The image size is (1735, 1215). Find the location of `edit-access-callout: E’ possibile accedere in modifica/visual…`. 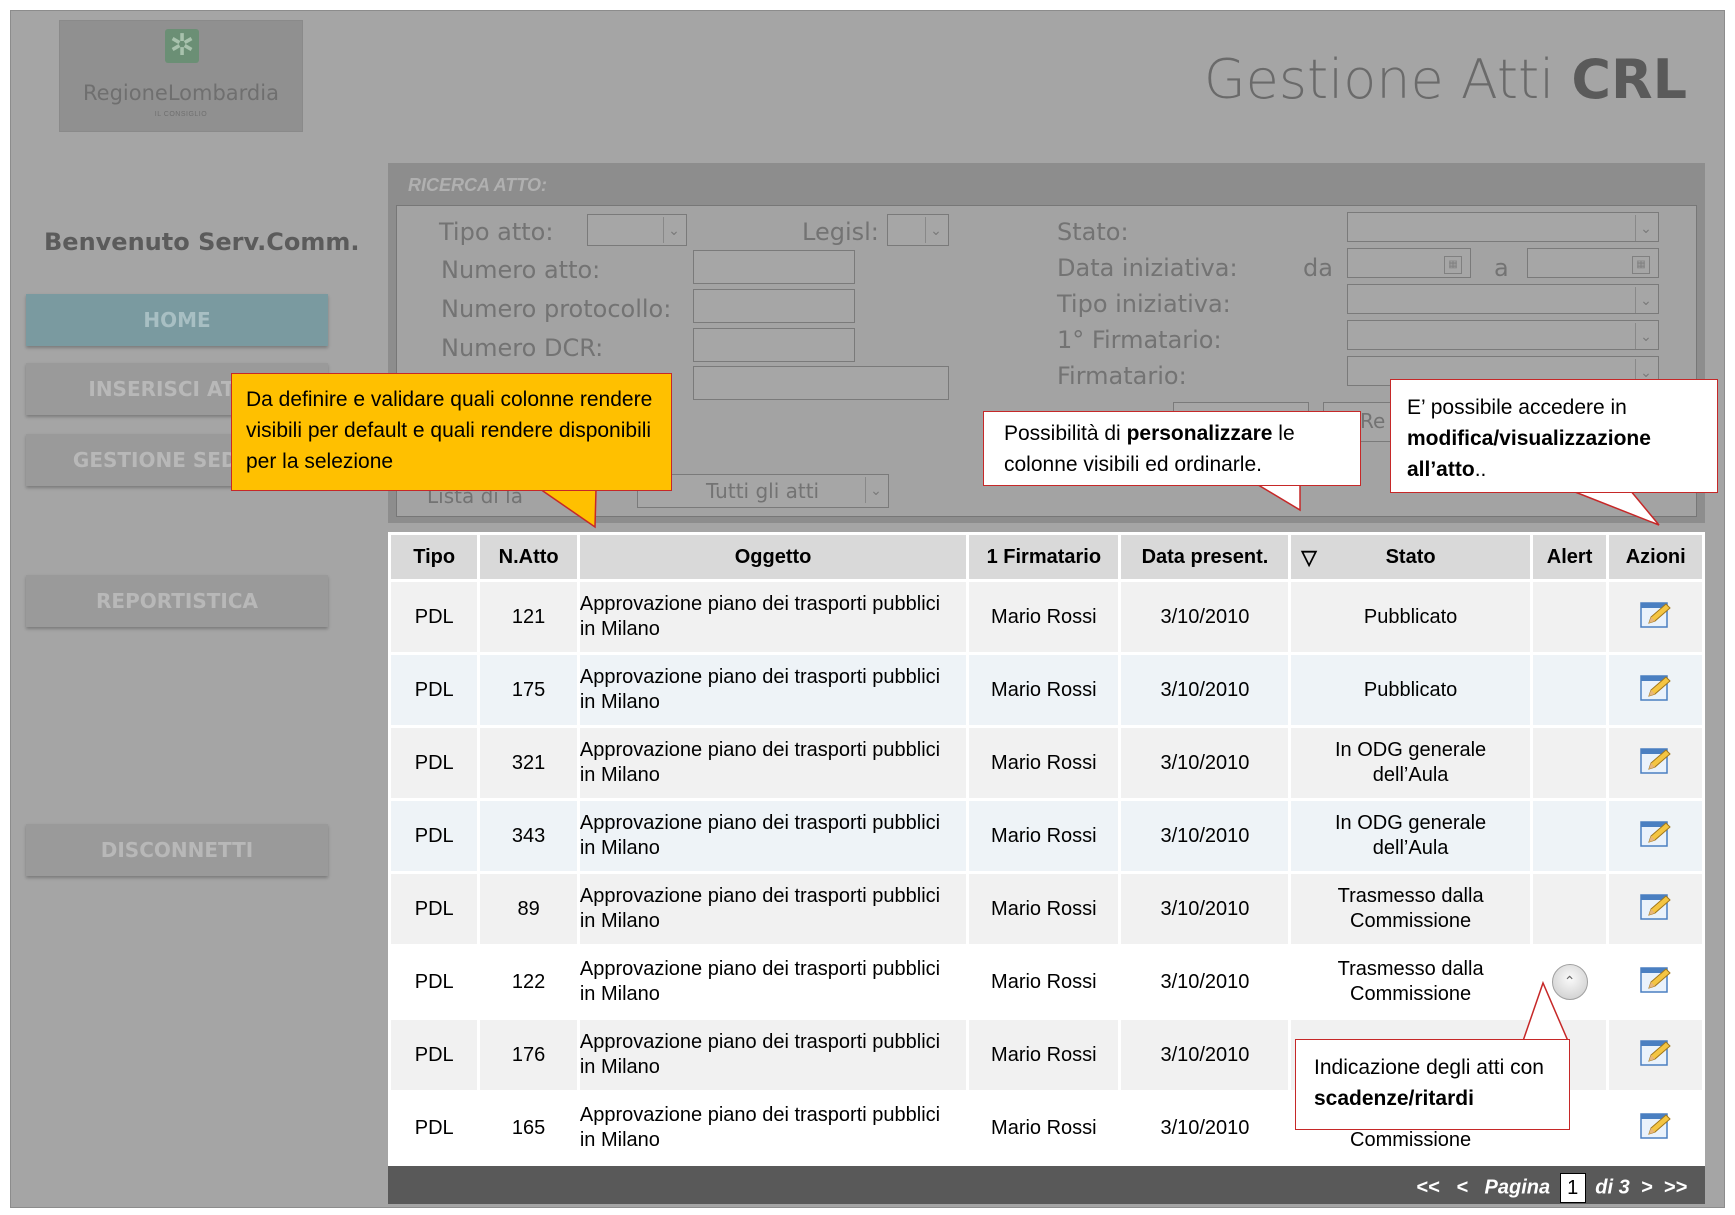

edit-access-callout: E’ possibile accedere in modifica/visual… is located at coordinates (1554, 436).